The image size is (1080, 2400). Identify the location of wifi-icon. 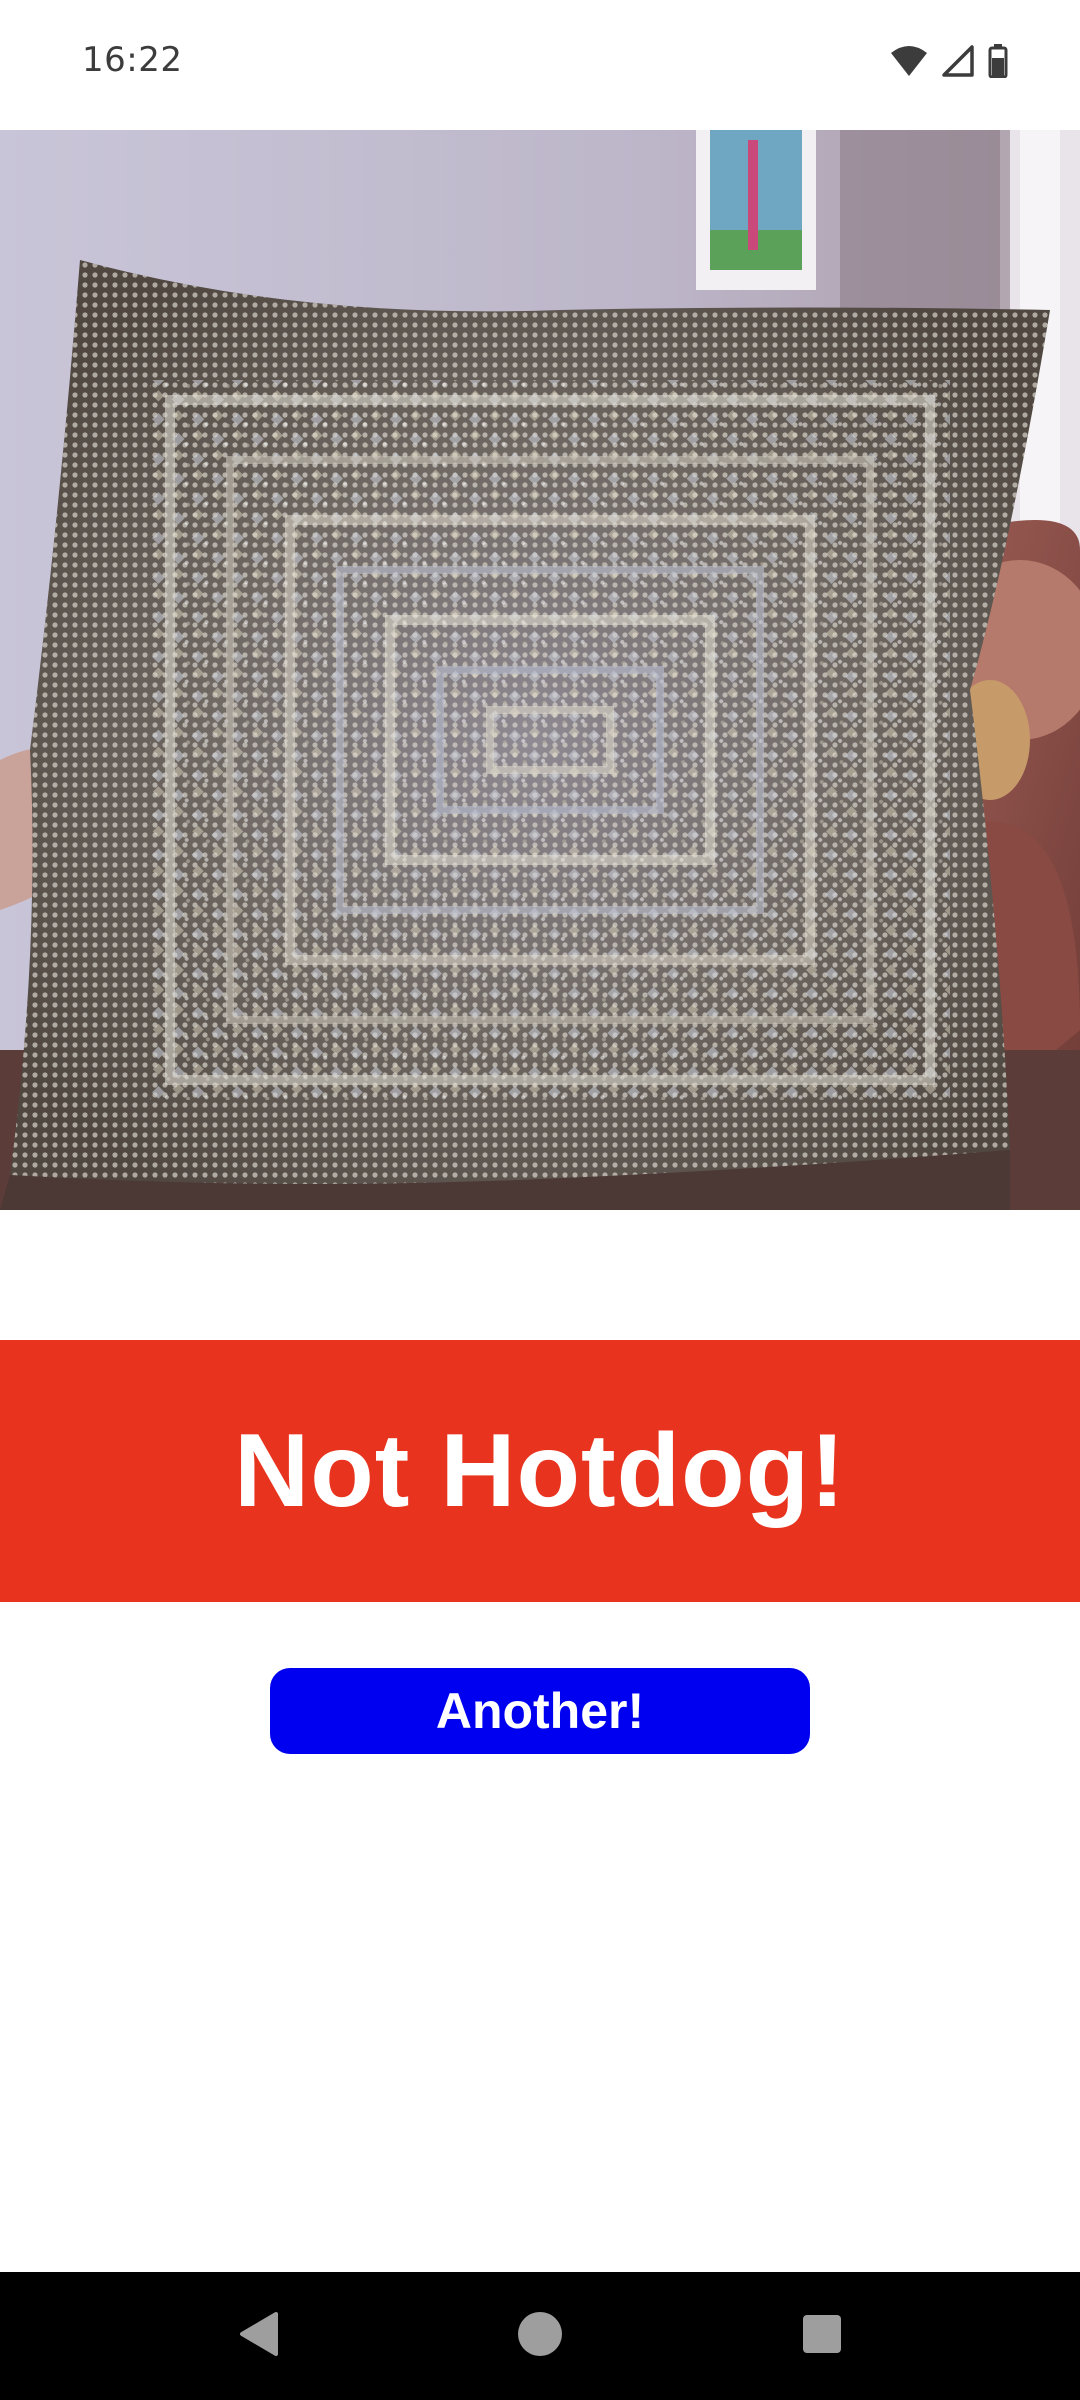
(909, 61).